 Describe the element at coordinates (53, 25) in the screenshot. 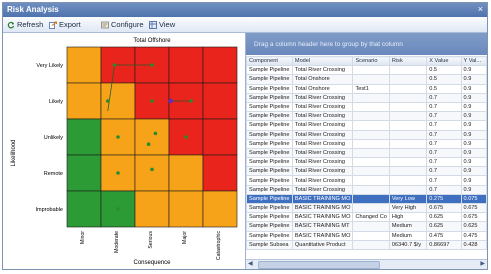

I see `export-icon` at that location.